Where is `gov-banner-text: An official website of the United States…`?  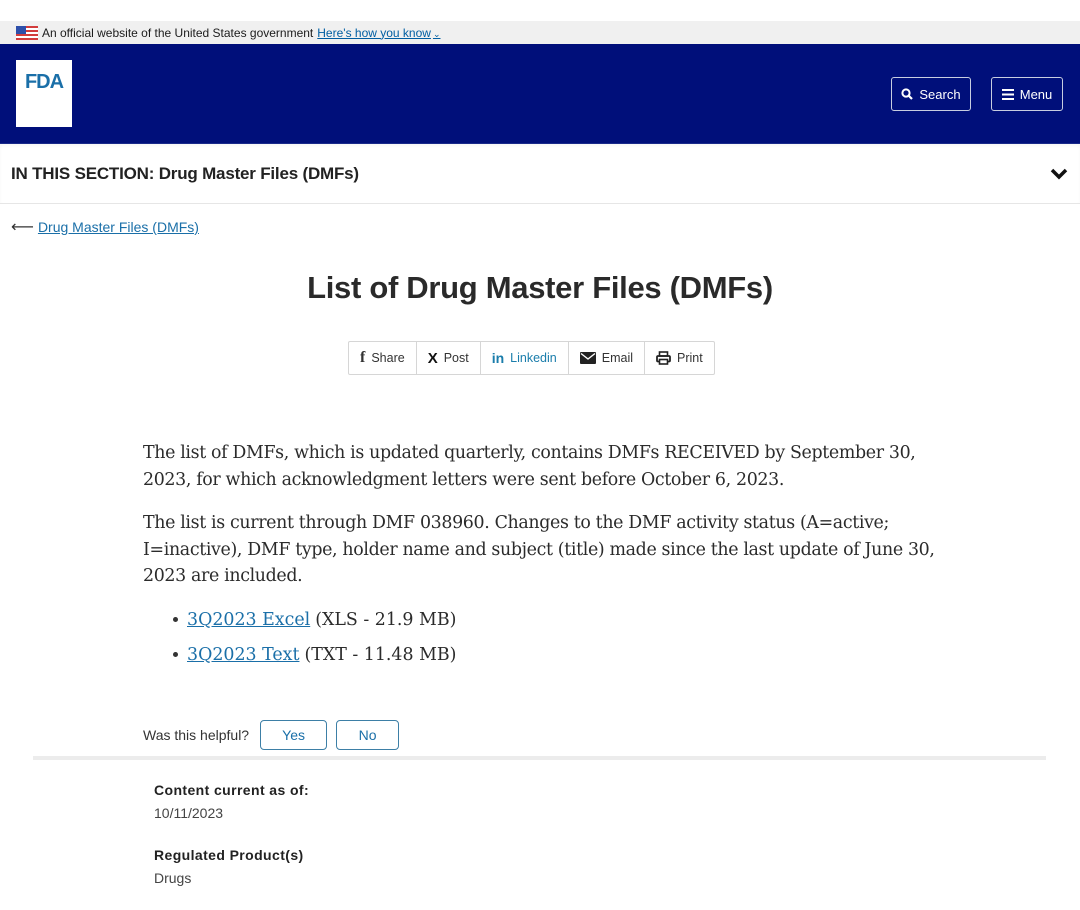
gov-banner-text: An official website of the United States… is located at coordinates (178, 32).